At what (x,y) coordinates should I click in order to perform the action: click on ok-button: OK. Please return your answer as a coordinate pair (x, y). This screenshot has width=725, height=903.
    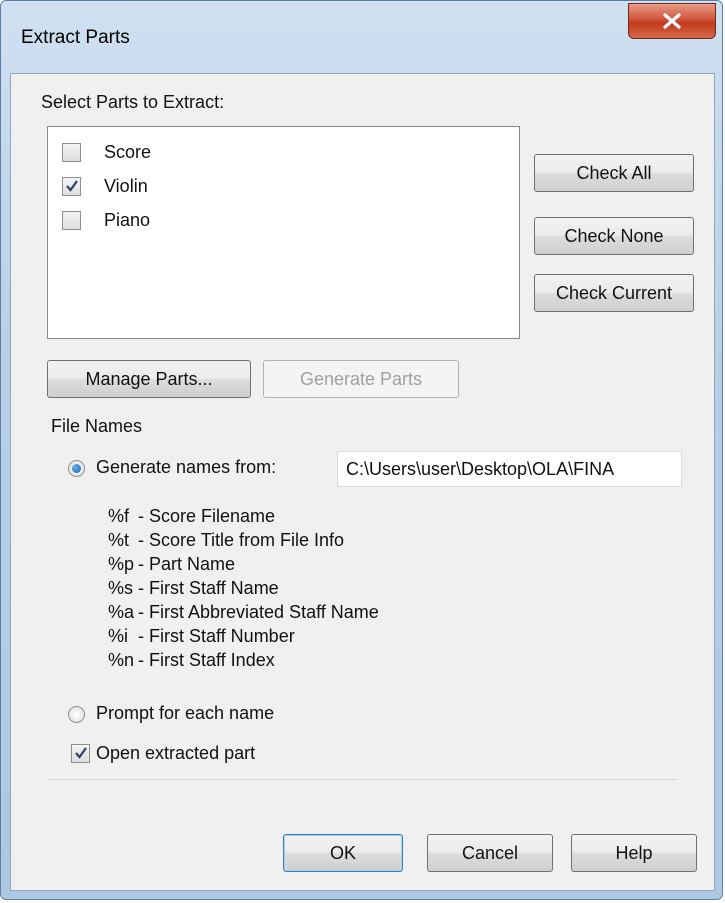
    Looking at the image, I should click on (343, 853).